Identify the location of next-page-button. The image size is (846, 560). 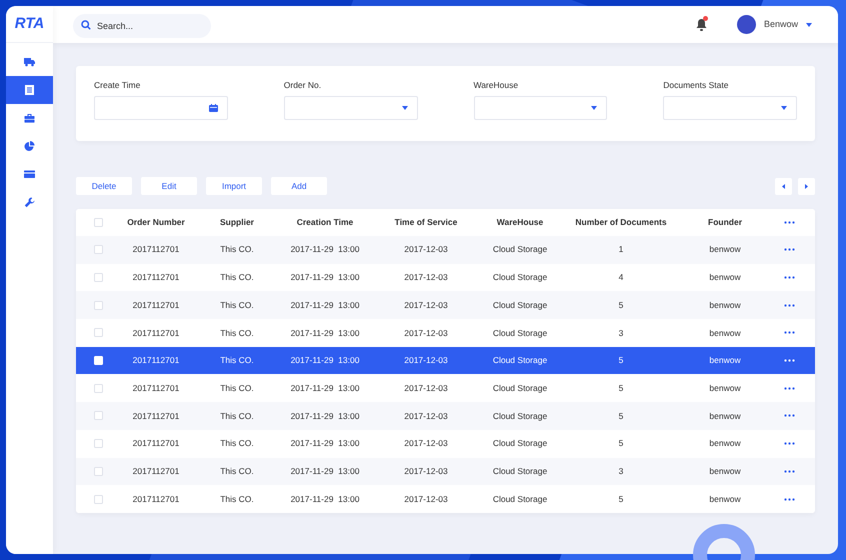
(806, 186).